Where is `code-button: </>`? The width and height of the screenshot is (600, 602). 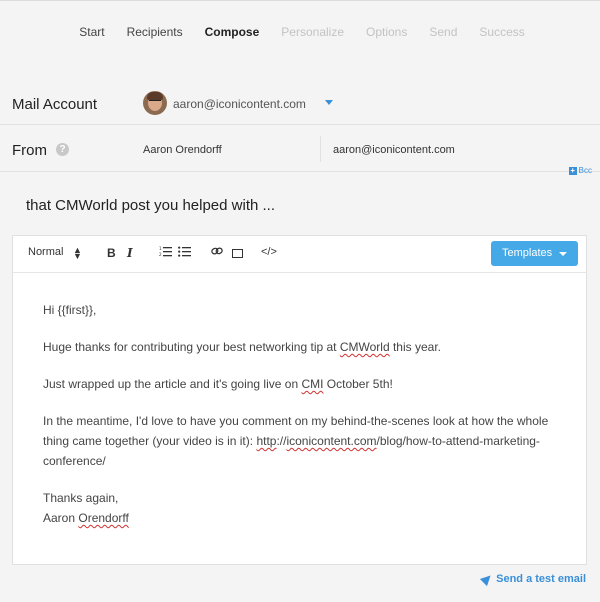
code-button: </> is located at coordinates (269, 252).